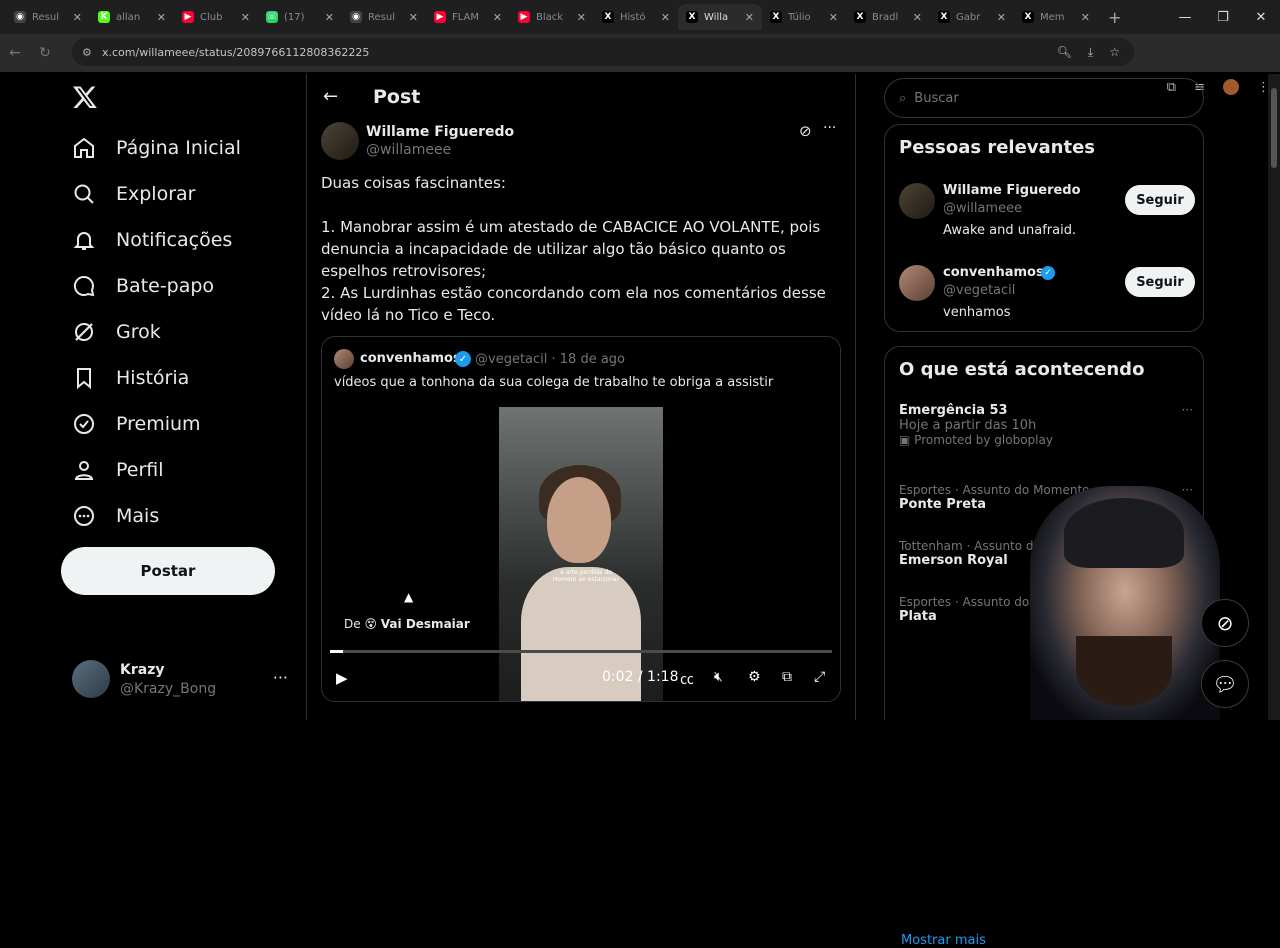 The width and height of the screenshot is (1280, 948). Describe the element at coordinates (1064, 52) in the screenshot. I see `zoom-icon: 🔍︎` at that location.